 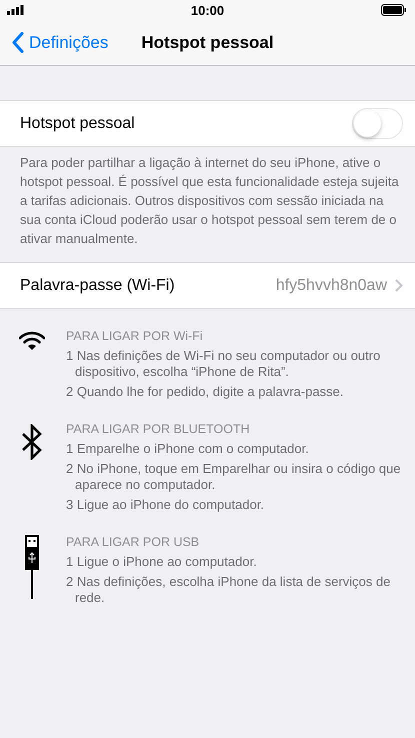 I want to click on instruction-step: 2 Nas definições, escolha iPhone da lista de serviços de rede., so click(x=235, y=590).